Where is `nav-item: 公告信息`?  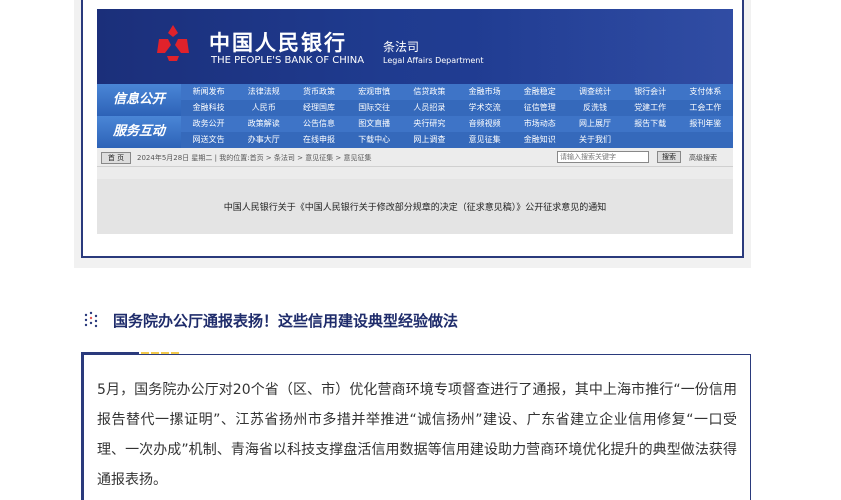 nav-item: 公告信息 is located at coordinates (319, 124).